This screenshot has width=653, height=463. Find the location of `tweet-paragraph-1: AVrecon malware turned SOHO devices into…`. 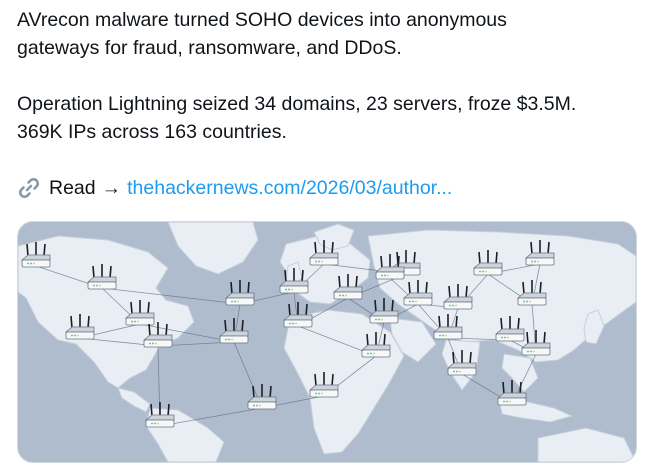

tweet-paragraph-1: AVrecon malware turned SOHO devices into… is located at coordinates (329, 34).